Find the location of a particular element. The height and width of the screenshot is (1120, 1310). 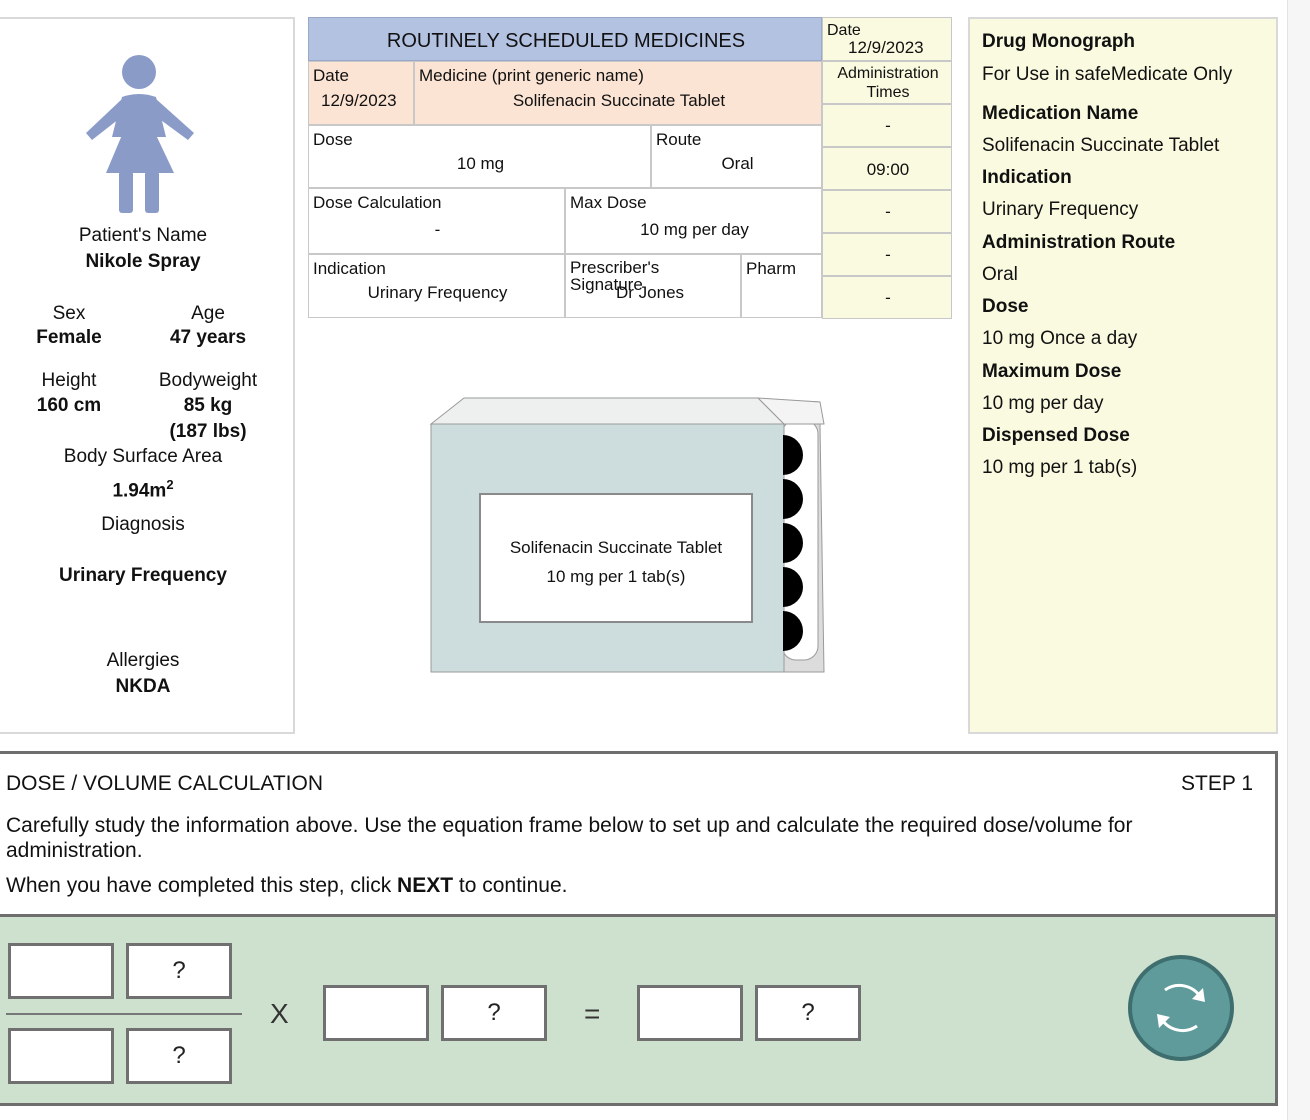

step-indicator: STEP 1 is located at coordinates (1217, 783).